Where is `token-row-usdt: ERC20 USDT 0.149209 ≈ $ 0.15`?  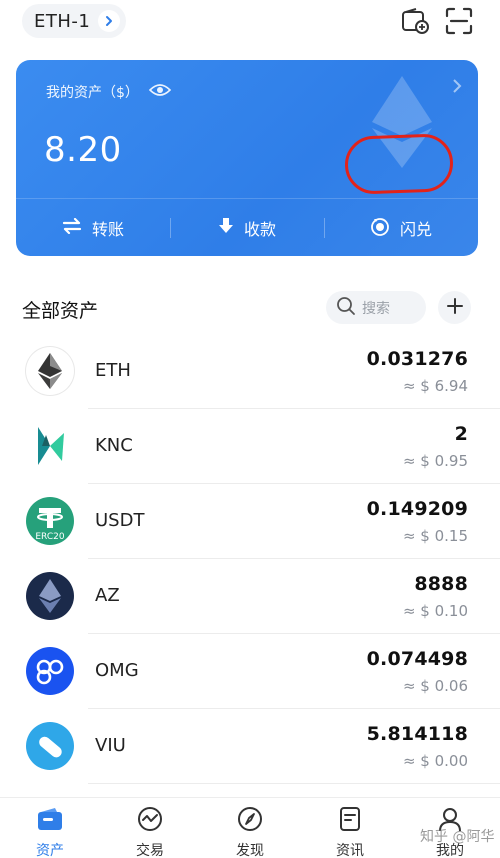
token-row-usdt: ERC20 USDT 0.149209 ≈ $ 0.15 is located at coordinates (250, 521).